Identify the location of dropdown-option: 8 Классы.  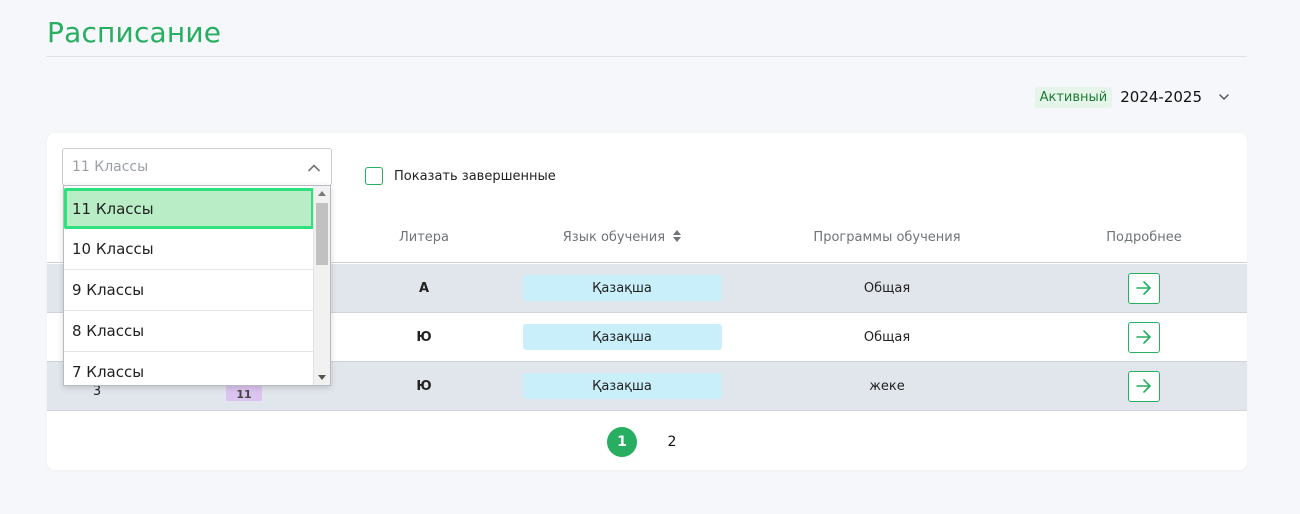
(189, 331).